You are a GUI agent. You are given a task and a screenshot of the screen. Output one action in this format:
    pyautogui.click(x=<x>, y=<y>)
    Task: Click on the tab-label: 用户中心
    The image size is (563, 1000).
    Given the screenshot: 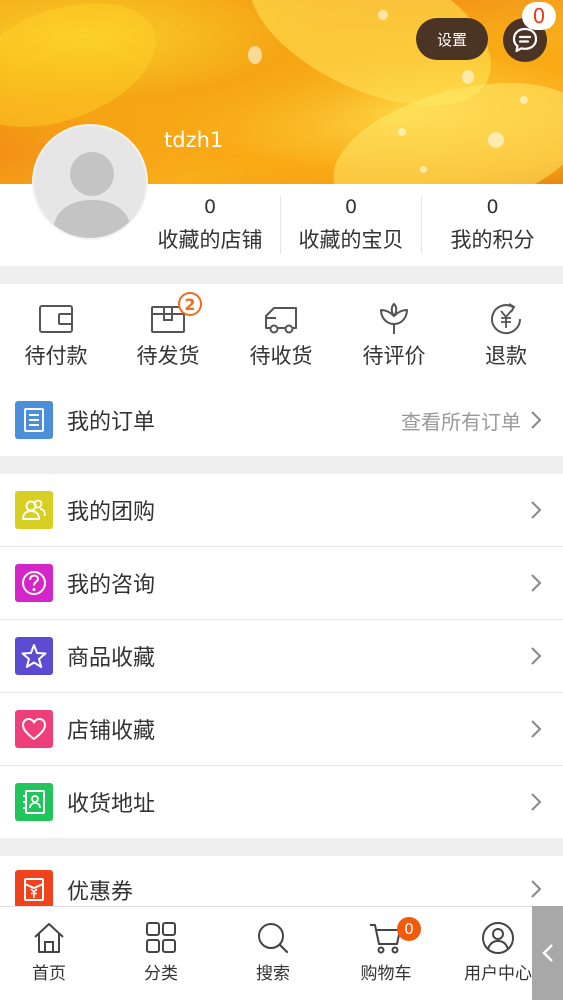 What is the action you would take?
    pyautogui.click(x=498, y=974)
    